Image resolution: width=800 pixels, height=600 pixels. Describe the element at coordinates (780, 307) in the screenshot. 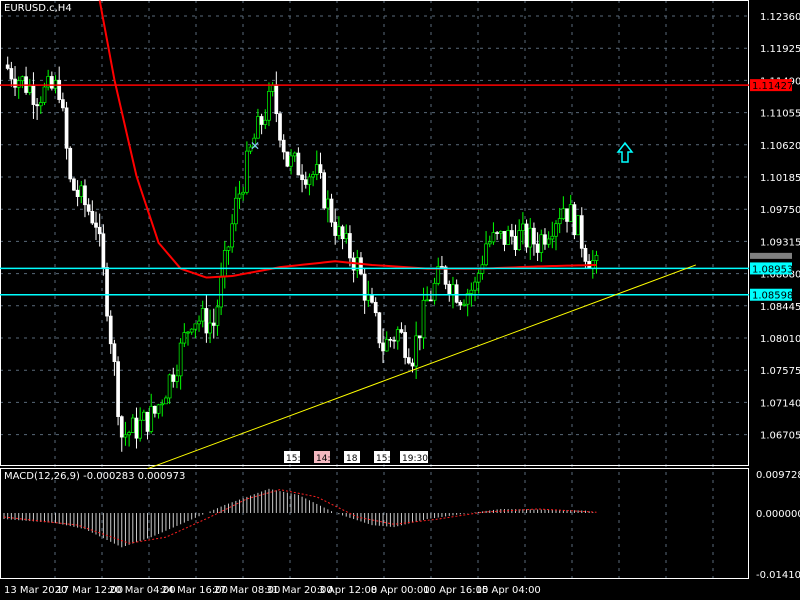

I see `price-tick-label: 1.08445` at that location.